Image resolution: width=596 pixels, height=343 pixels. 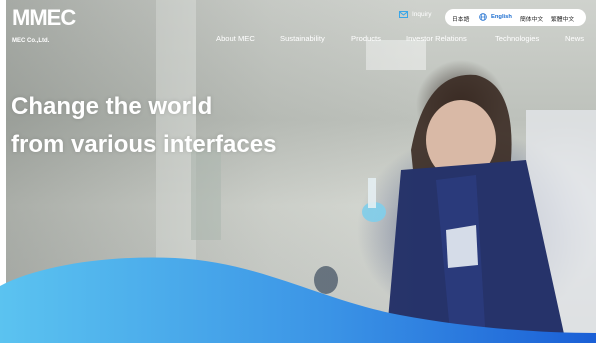 I want to click on lang-japanese: 日本語, so click(x=460, y=18).